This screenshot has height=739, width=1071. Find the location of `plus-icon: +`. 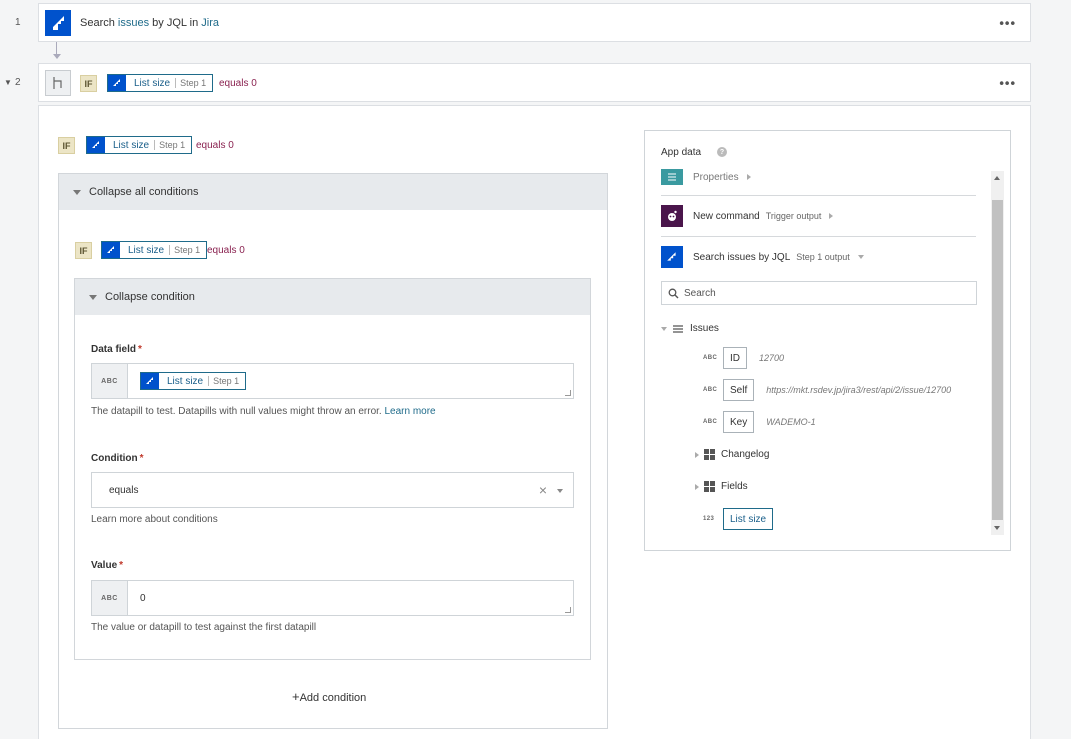

plus-icon: + is located at coordinates (296, 696).